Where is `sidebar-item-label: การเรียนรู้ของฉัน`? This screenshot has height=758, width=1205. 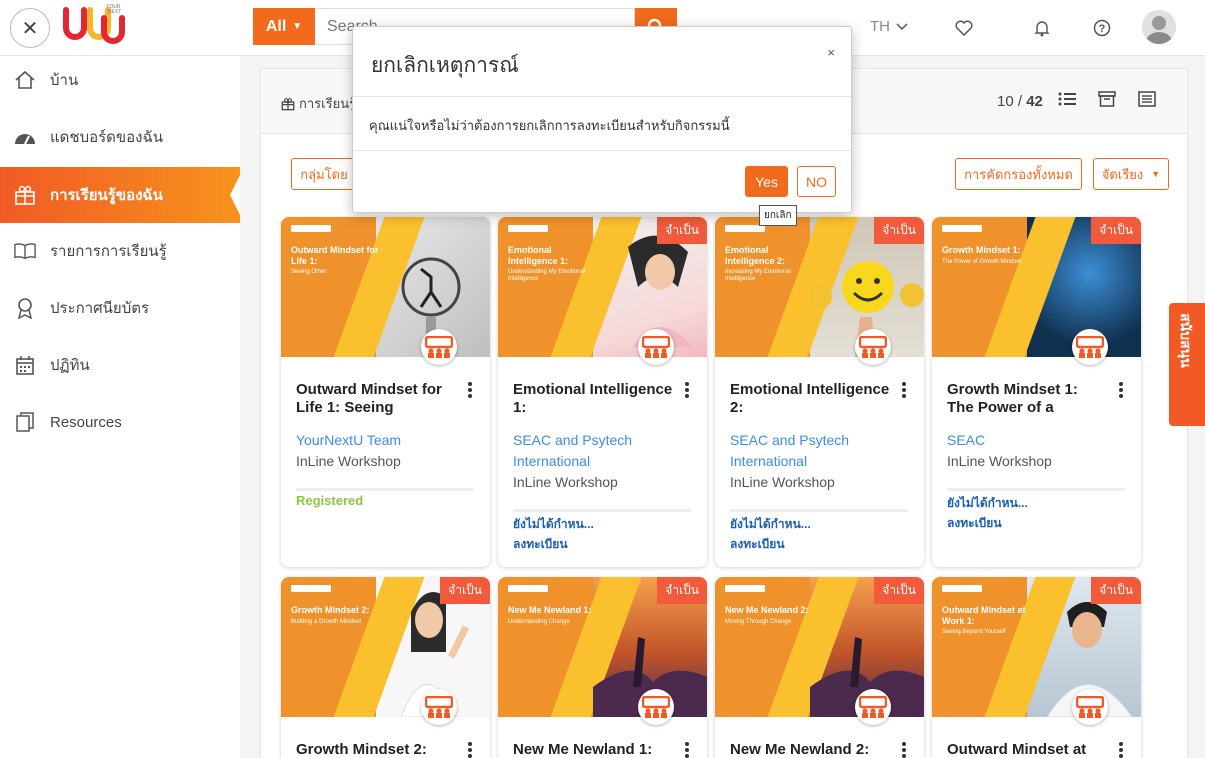 sidebar-item-label: การเรียนรู้ของฉัน is located at coordinates (106, 195).